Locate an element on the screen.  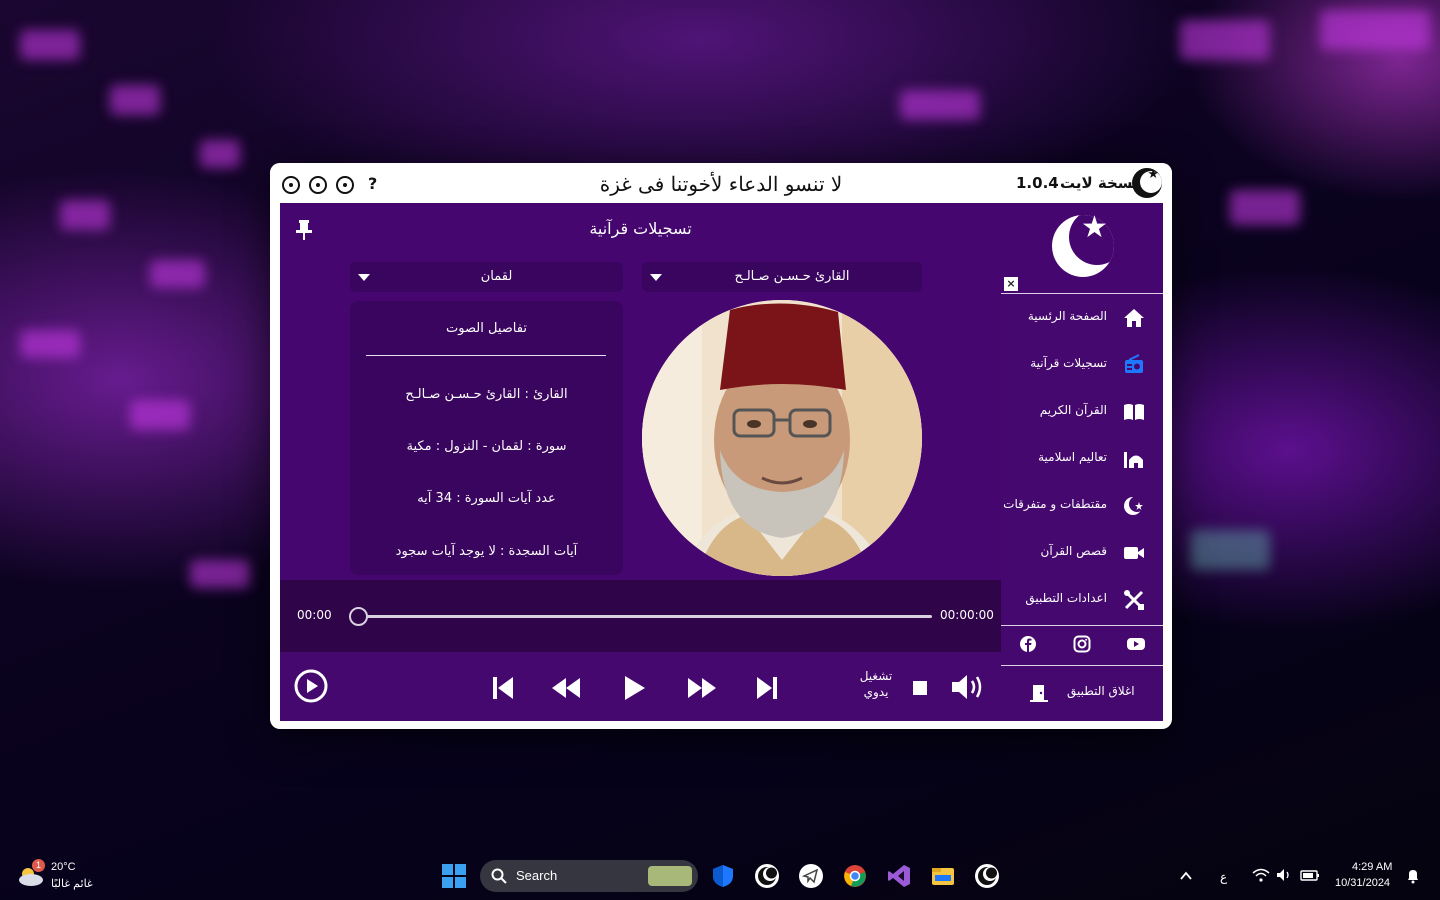
details-verses-count: عدد آيات السورة : 34 آيه is located at coordinates (486, 498).